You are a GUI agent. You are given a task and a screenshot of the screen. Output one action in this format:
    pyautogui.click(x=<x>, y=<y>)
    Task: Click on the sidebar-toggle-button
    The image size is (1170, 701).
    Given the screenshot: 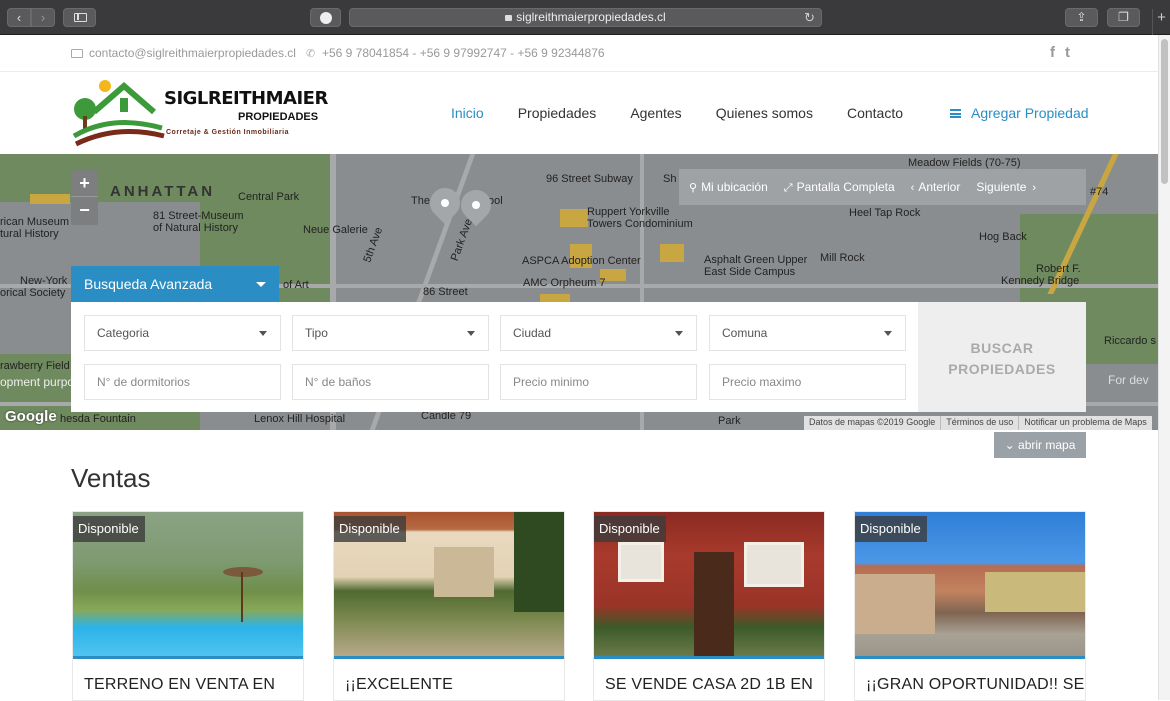 What is the action you would take?
    pyautogui.click(x=79, y=17)
    